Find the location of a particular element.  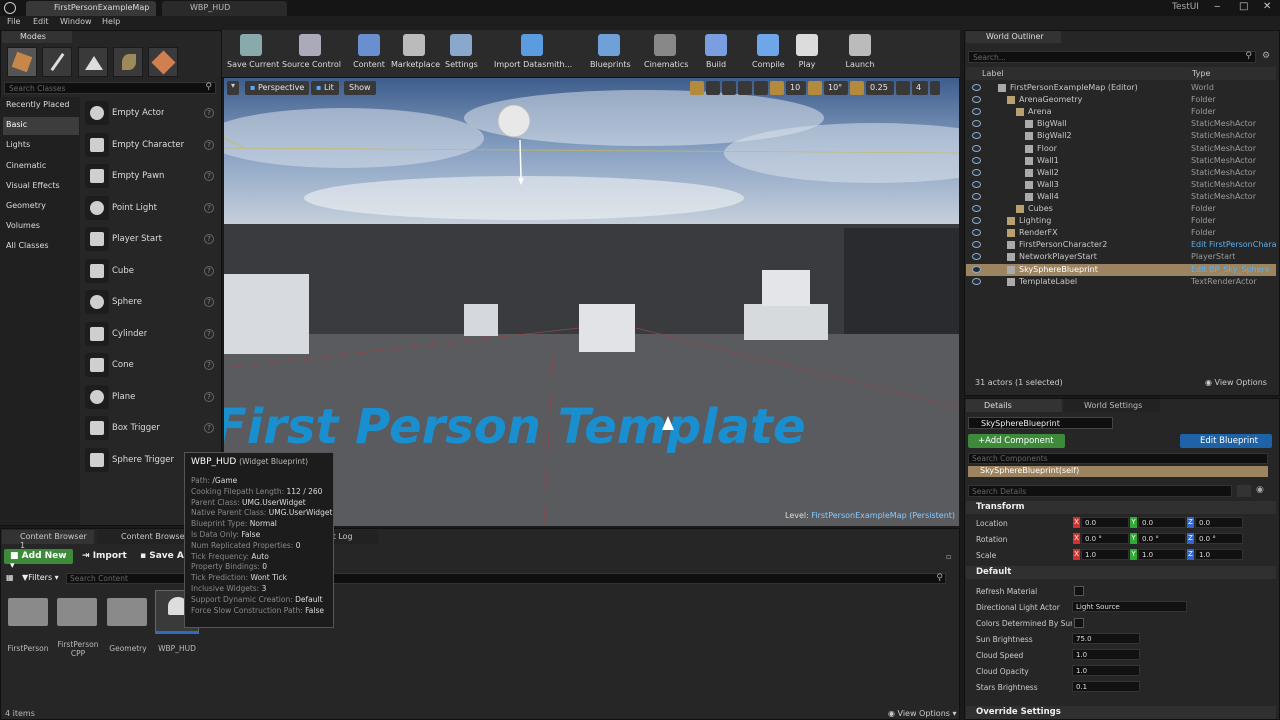

unreal-logo-icon is located at coordinates (10, 8).